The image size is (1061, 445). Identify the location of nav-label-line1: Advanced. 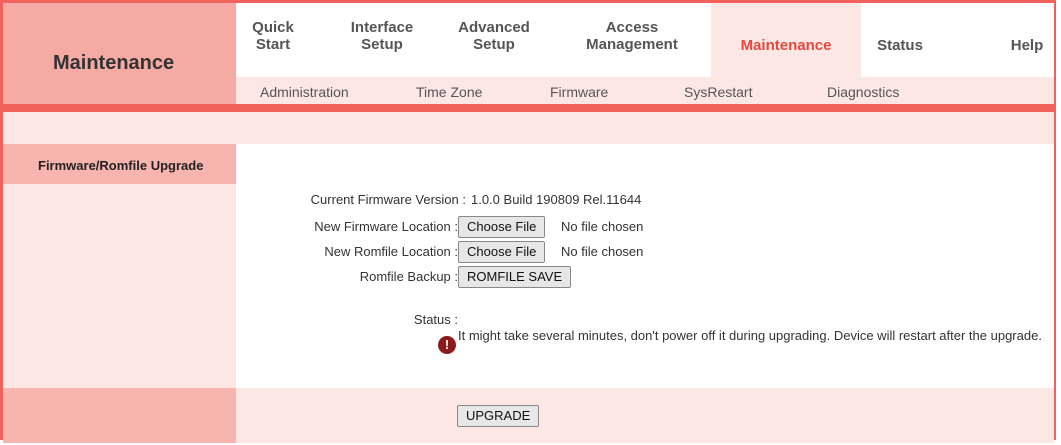
(494, 27).